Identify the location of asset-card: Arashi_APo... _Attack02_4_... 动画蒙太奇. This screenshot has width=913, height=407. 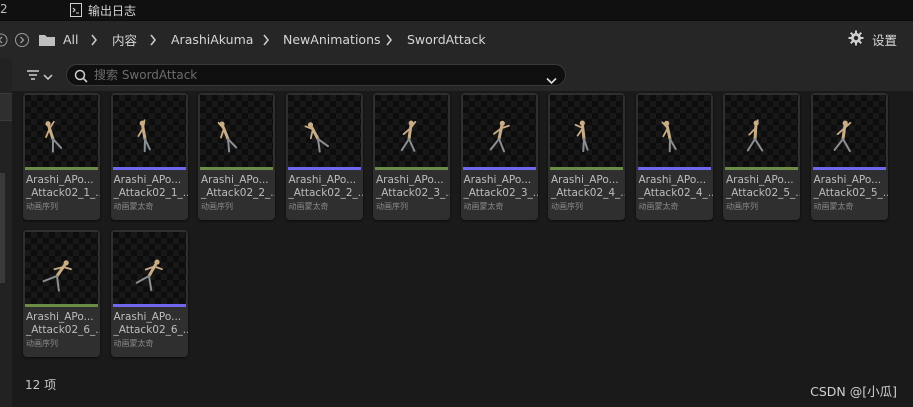
(674, 156).